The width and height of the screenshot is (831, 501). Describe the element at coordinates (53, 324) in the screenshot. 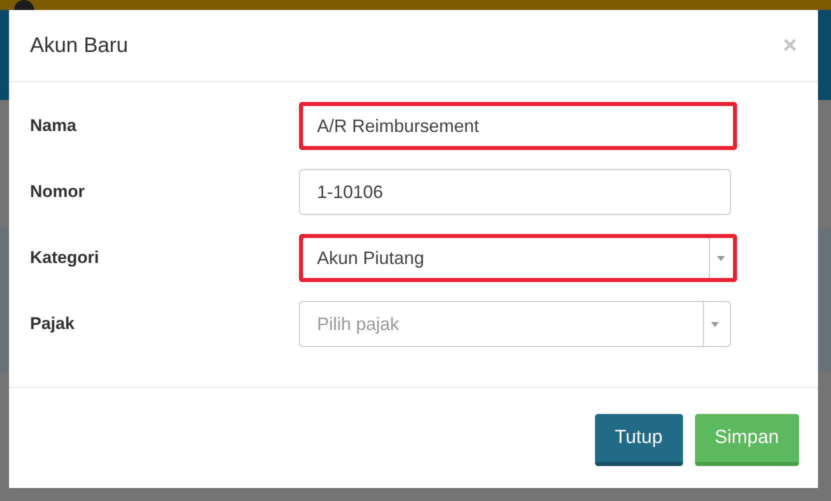

I see `field-label: Pajak` at that location.